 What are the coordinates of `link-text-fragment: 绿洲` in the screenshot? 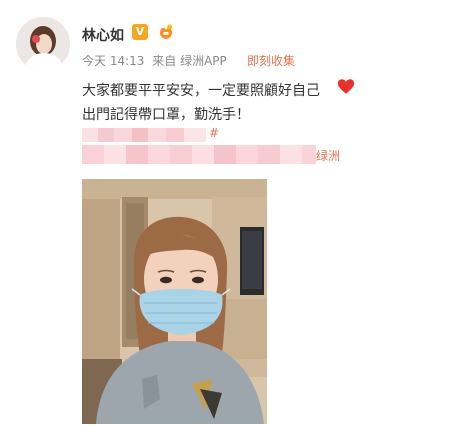 It's located at (328, 156).